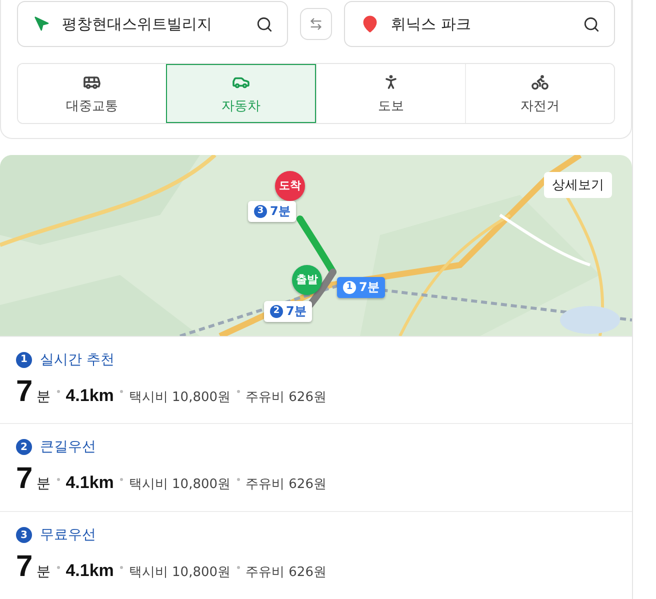 The image size is (656, 599). I want to click on route-time-label: 2 7분, so click(288, 311).